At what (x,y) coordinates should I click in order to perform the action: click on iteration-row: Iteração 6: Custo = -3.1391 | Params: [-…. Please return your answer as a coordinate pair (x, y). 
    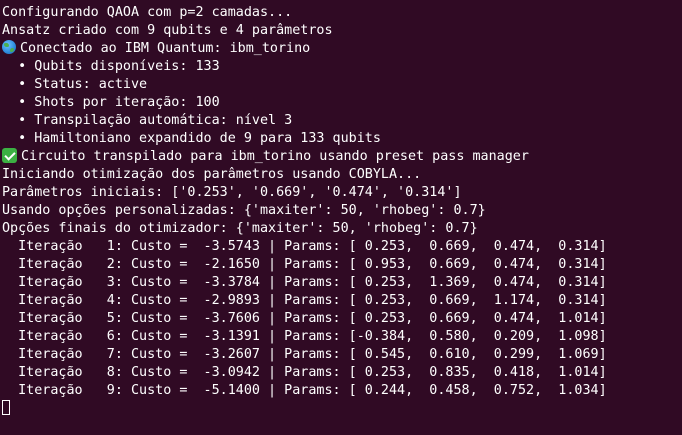
    Looking at the image, I should click on (304, 336).